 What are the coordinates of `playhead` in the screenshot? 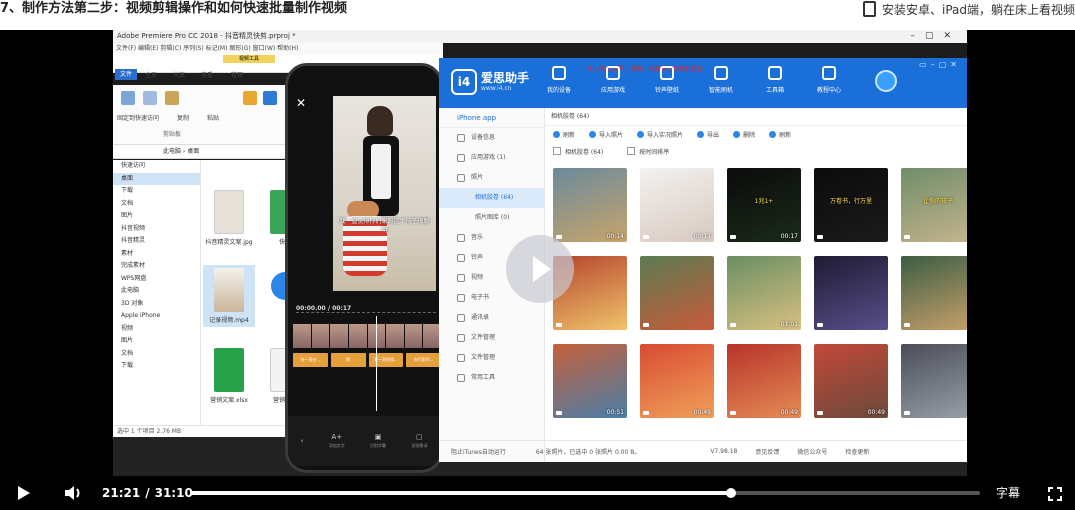 It's located at (376, 363).